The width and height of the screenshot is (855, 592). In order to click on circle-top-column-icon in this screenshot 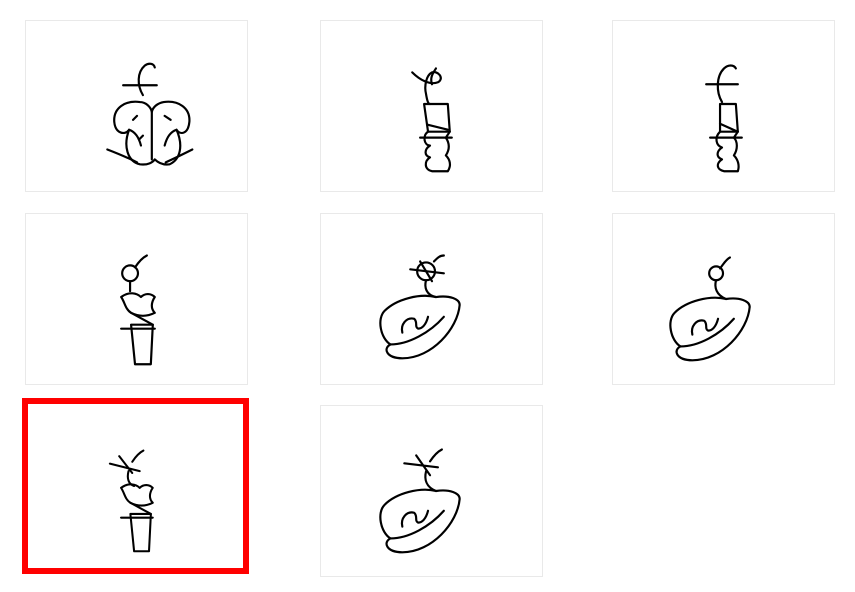, I will do `click(138, 310)`.